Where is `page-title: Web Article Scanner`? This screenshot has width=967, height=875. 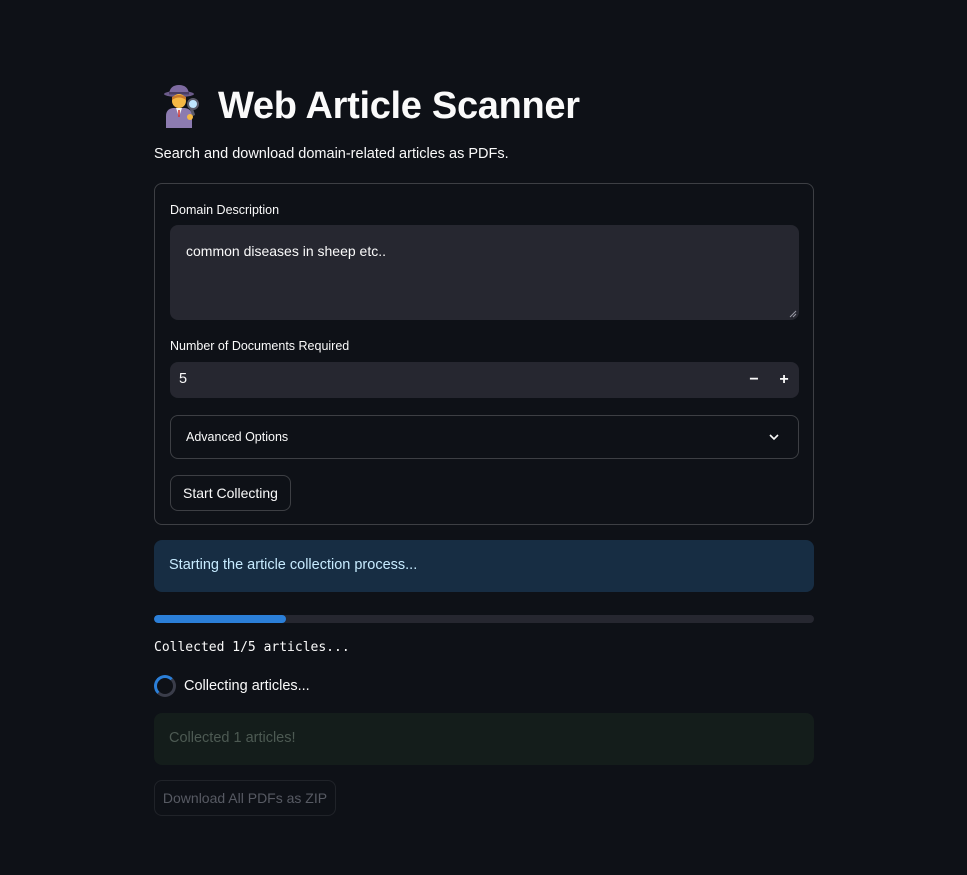 page-title: Web Article Scanner is located at coordinates (399, 105).